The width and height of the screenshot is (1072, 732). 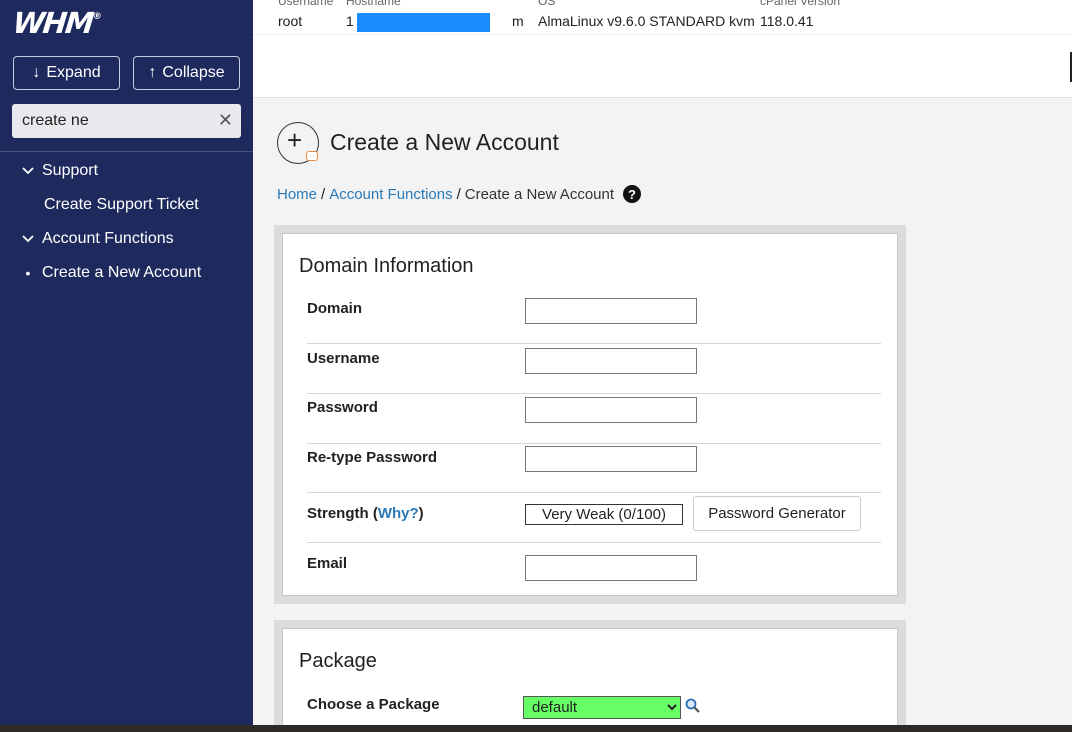 What do you see at coordinates (611, 410) in the screenshot?
I see `password-field` at bounding box center [611, 410].